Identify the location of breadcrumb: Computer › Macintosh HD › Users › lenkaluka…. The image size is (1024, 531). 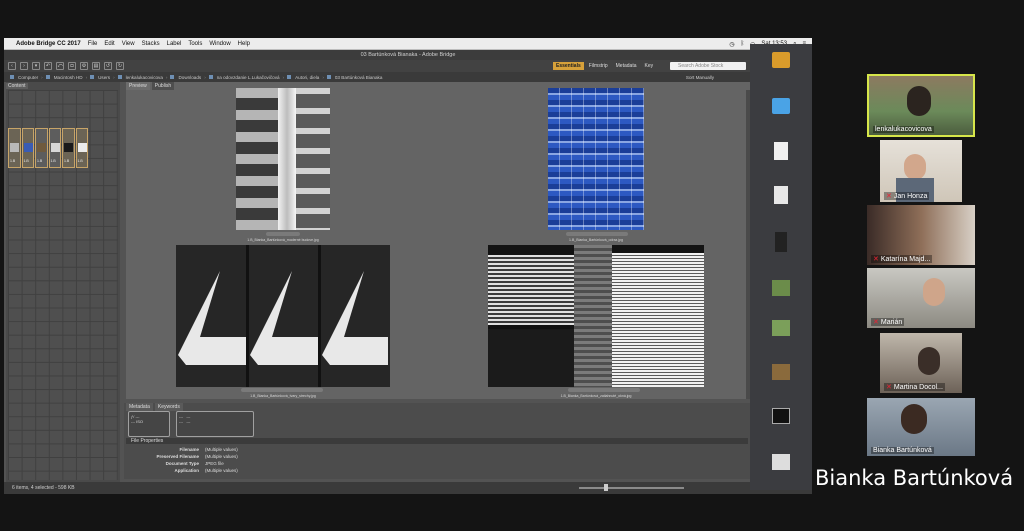
(408, 77).